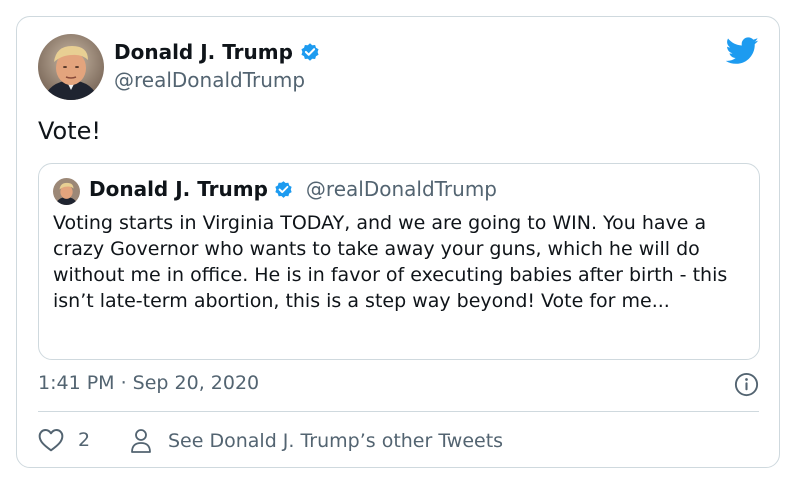 This screenshot has width=798, height=486. I want to click on like-count: 2, so click(84, 440).